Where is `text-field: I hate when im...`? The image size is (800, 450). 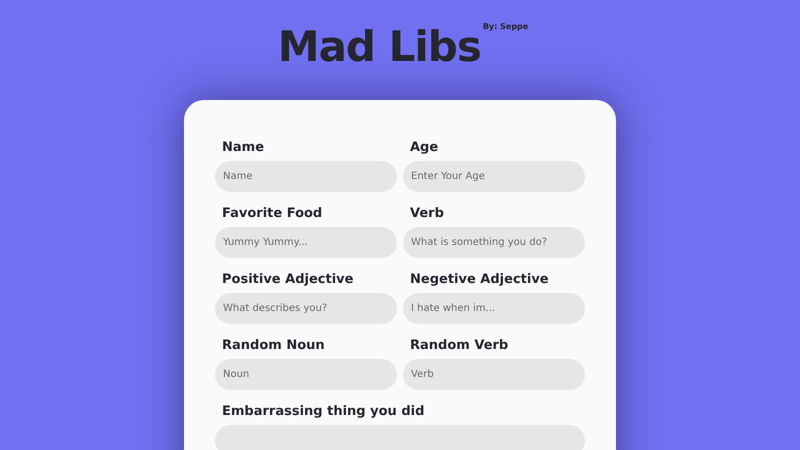
text-field: I hate when im... is located at coordinates (494, 308).